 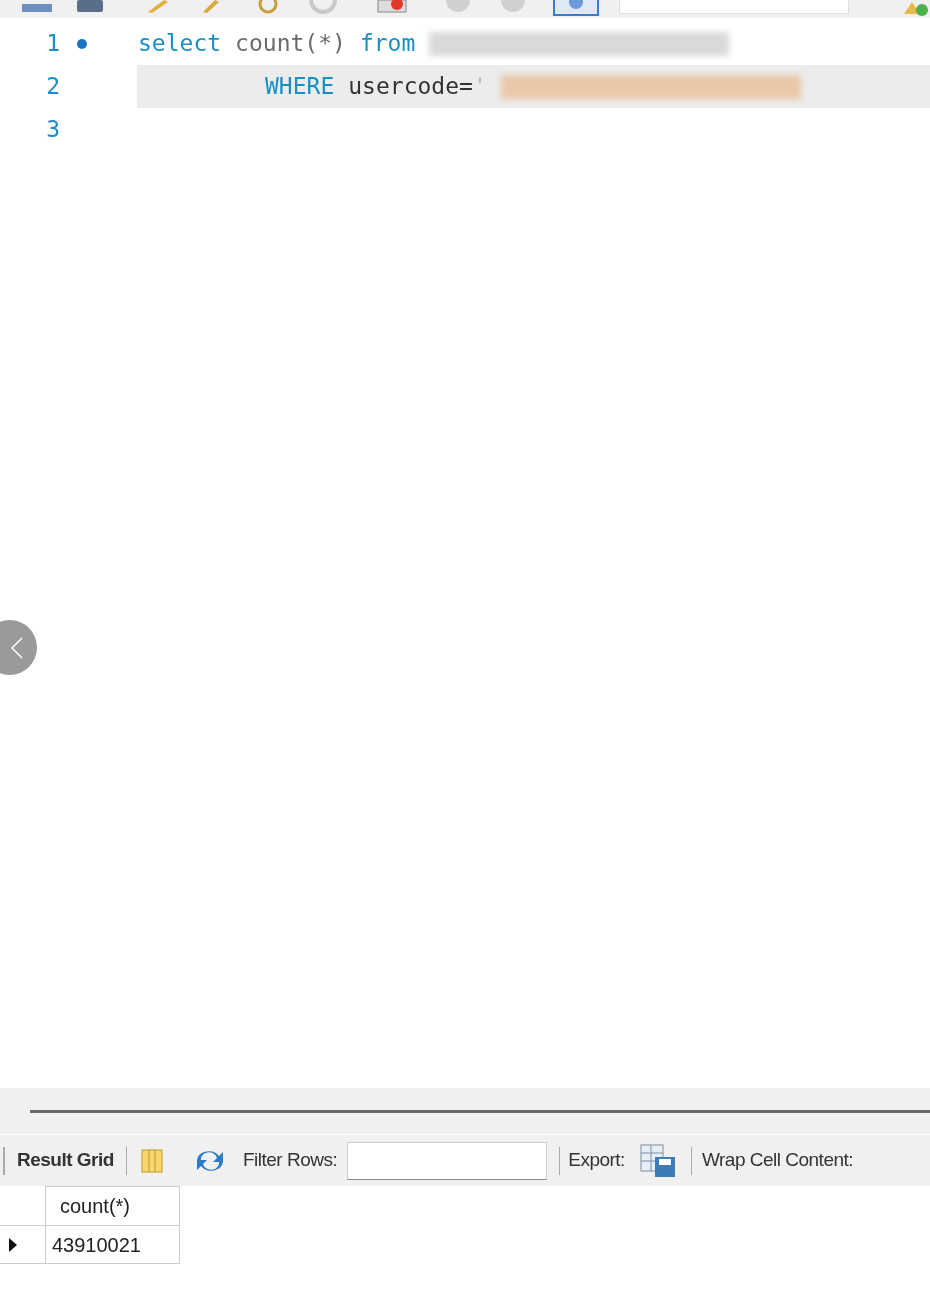 What do you see at coordinates (777, 1160) in the screenshot?
I see `wrap-label: Wrap Cell Content:` at bounding box center [777, 1160].